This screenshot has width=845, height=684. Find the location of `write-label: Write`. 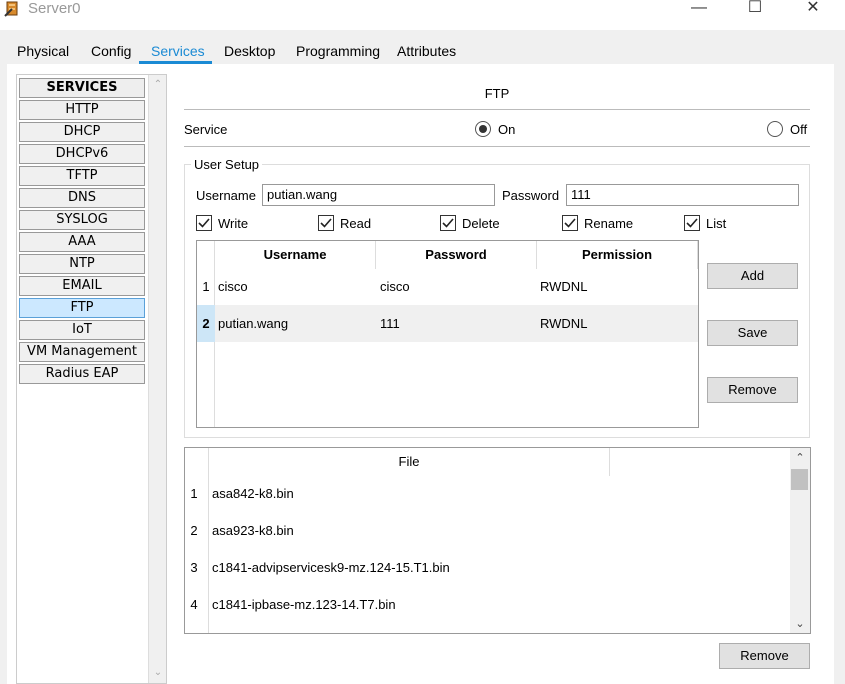

write-label: Write is located at coordinates (233, 223).